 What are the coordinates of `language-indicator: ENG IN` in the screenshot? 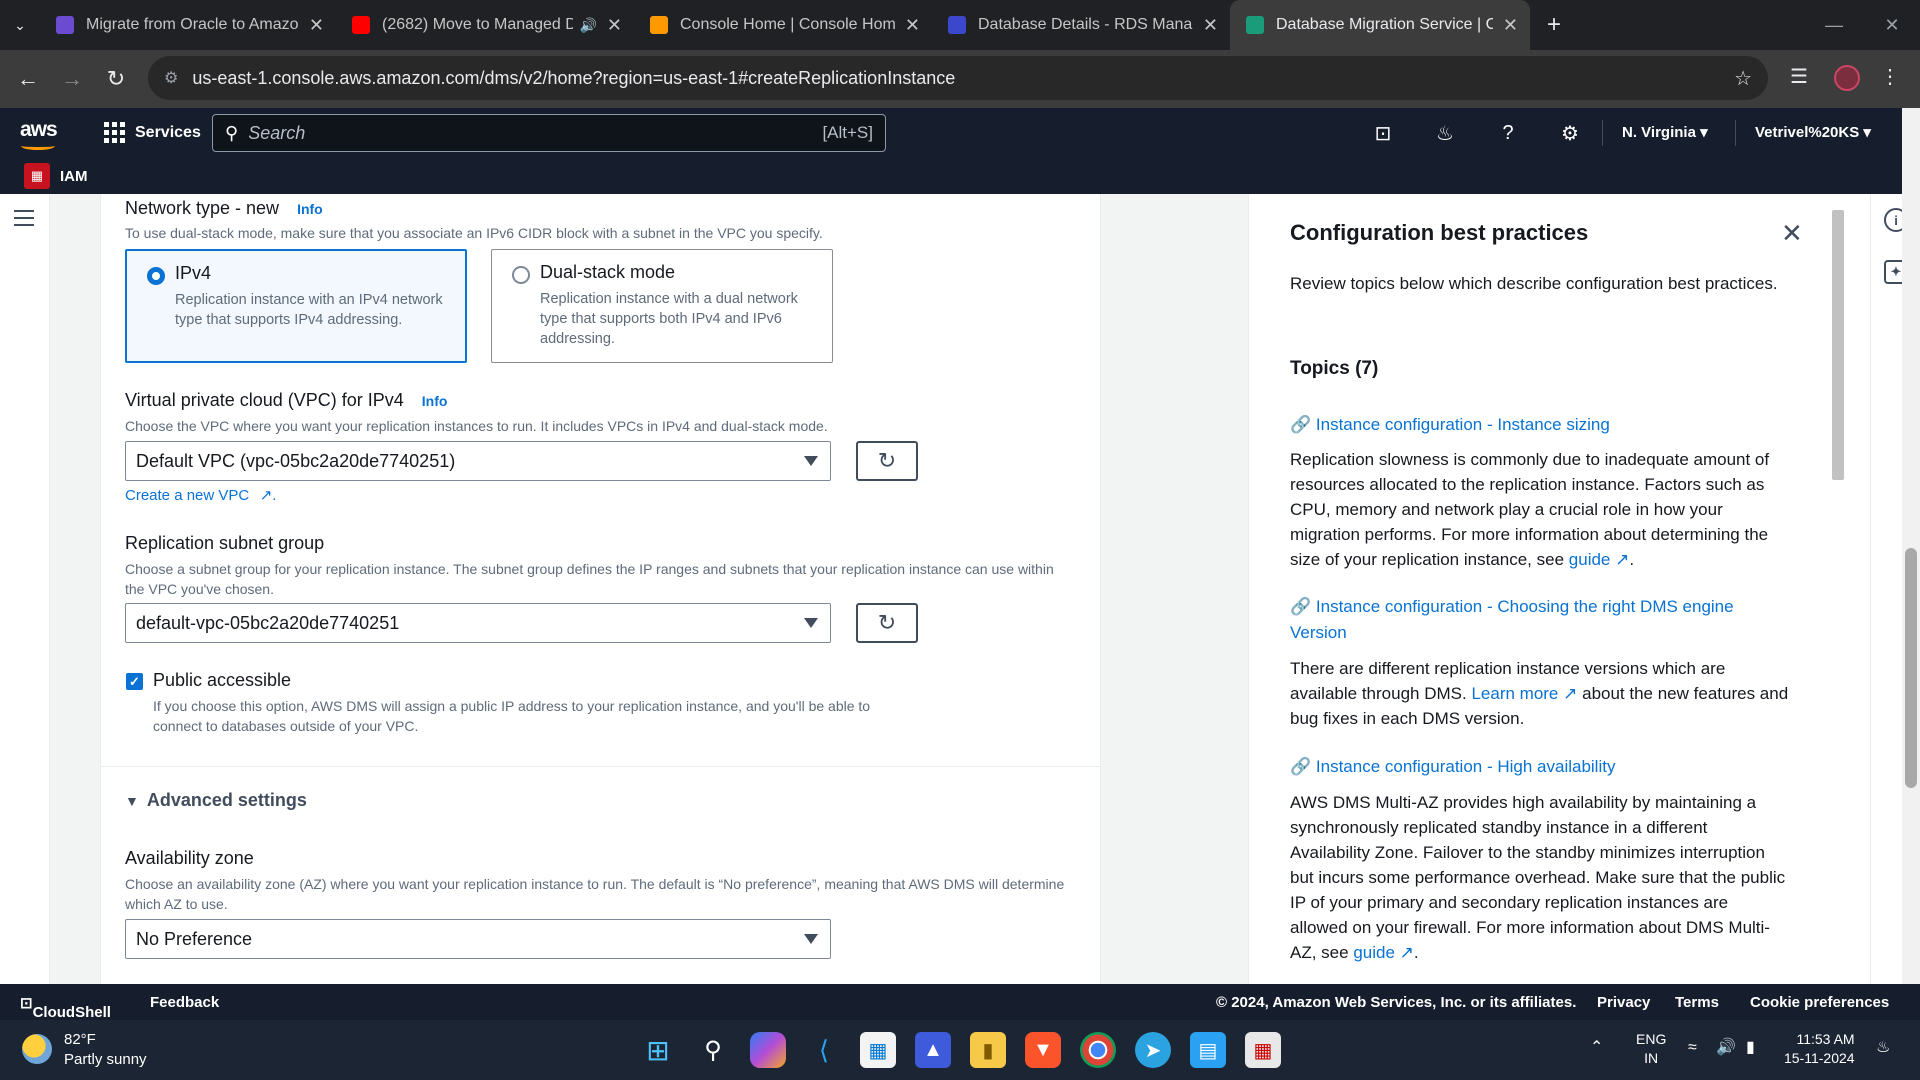 It's located at (1651, 1049).